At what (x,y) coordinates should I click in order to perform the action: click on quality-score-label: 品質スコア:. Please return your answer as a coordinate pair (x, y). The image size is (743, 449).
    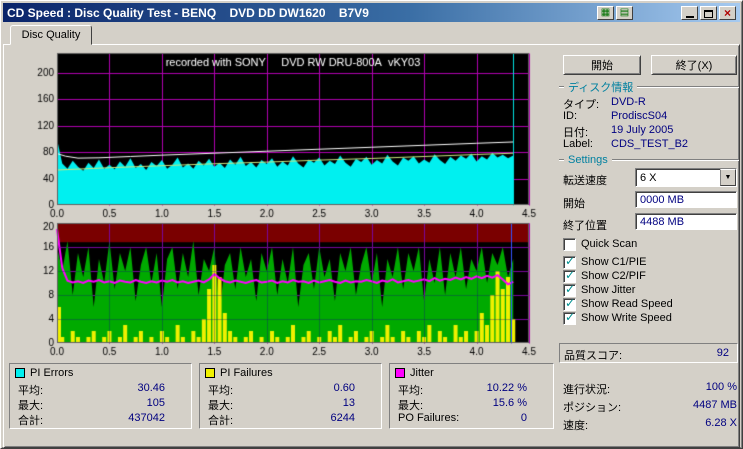
    Looking at the image, I should click on (593, 356).